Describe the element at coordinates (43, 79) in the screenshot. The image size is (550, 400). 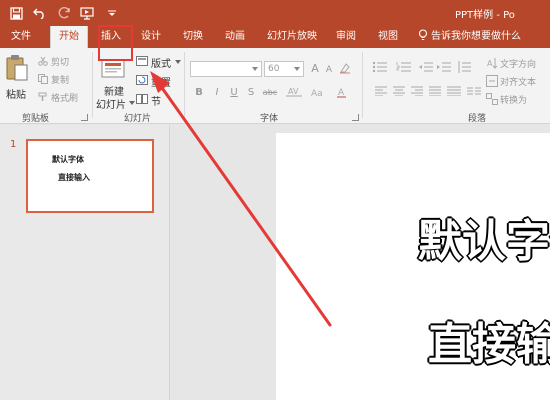
I see `copy-icon` at that location.